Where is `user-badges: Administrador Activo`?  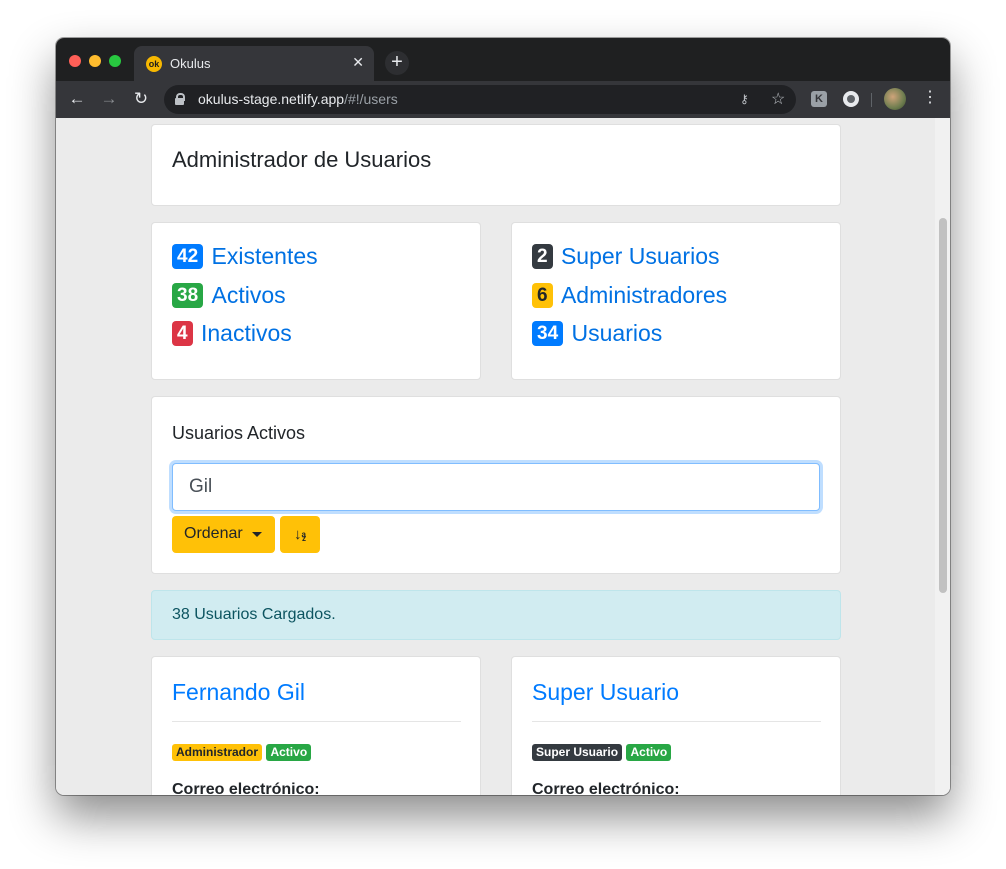 user-badges: Administrador Activo is located at coordinates (242, 752).